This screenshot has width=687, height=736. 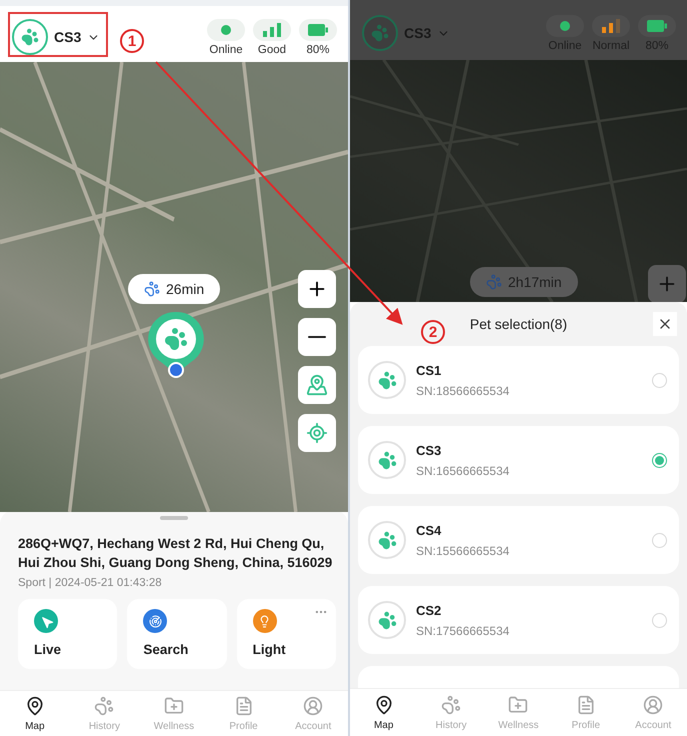 What do you see at coordinates (174, 518) in the screenshot?
I see `drag-handle` at bounding box center [174, 518].